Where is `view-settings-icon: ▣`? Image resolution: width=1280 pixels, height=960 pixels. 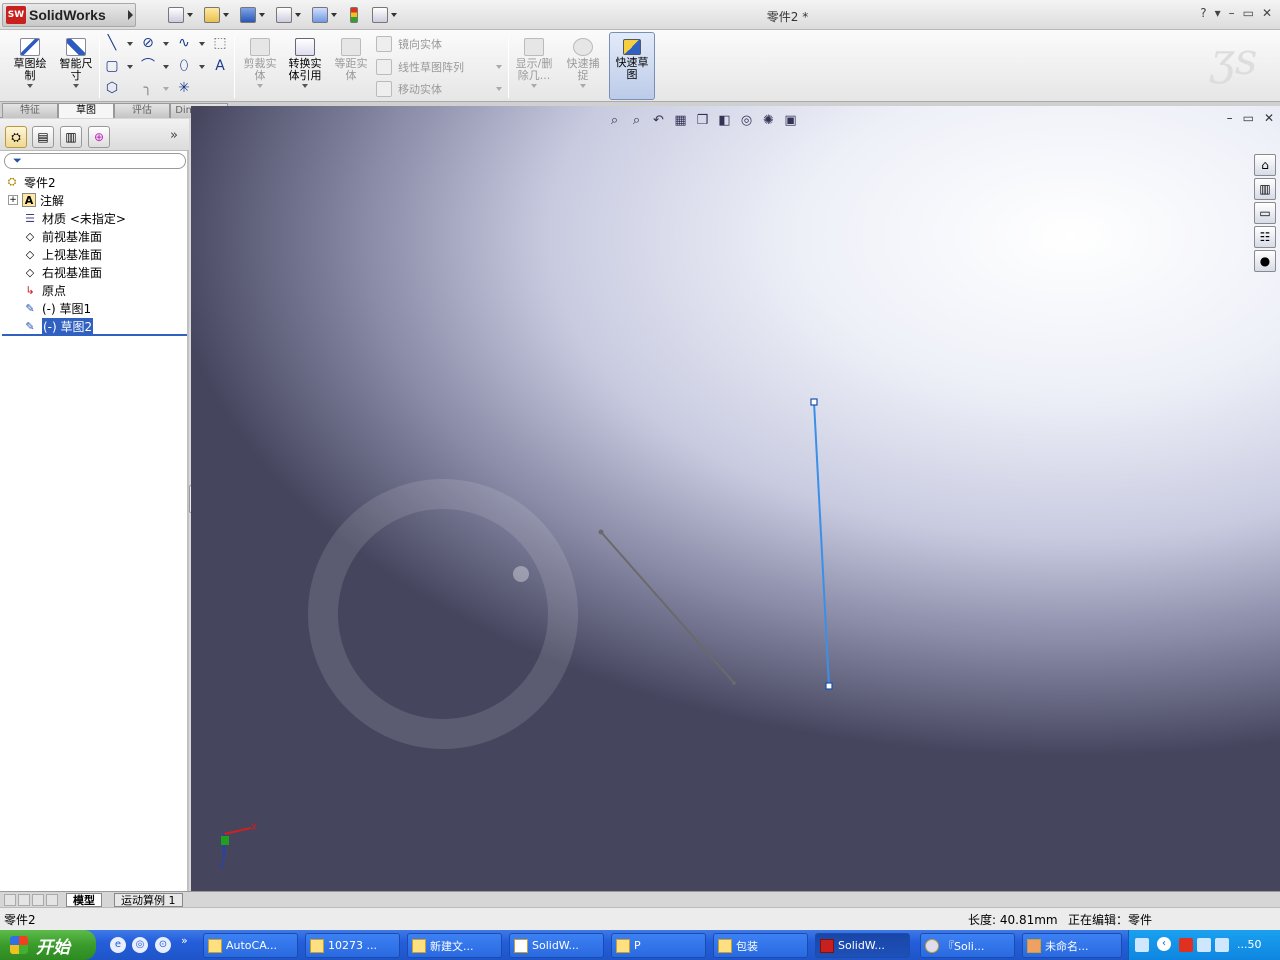 view-settings-icon: ▣ is located at coordinates (790, 120).